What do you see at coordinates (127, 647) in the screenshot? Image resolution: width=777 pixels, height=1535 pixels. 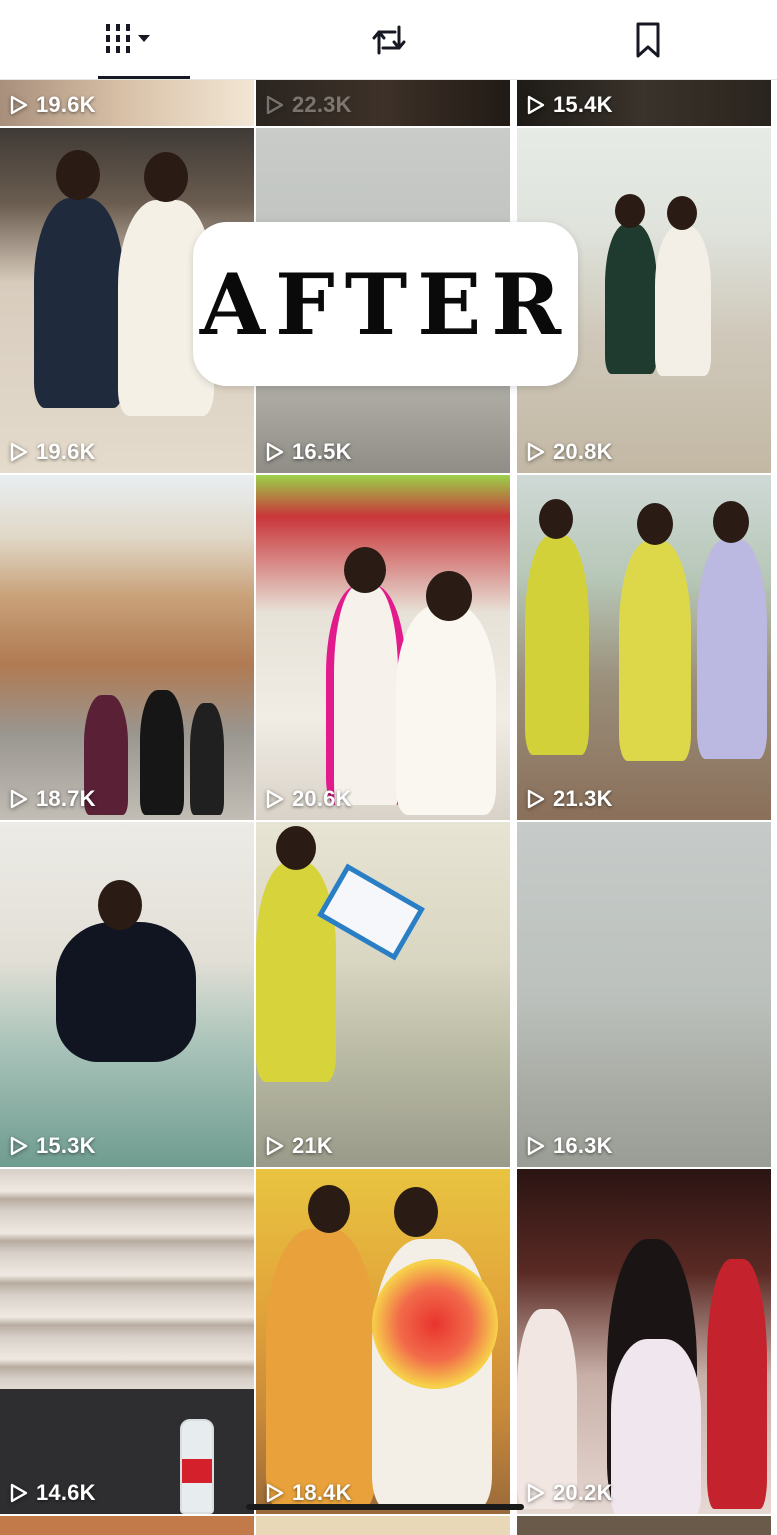 I see `video-tile: 18.7K` at bounding box center [127, 647].